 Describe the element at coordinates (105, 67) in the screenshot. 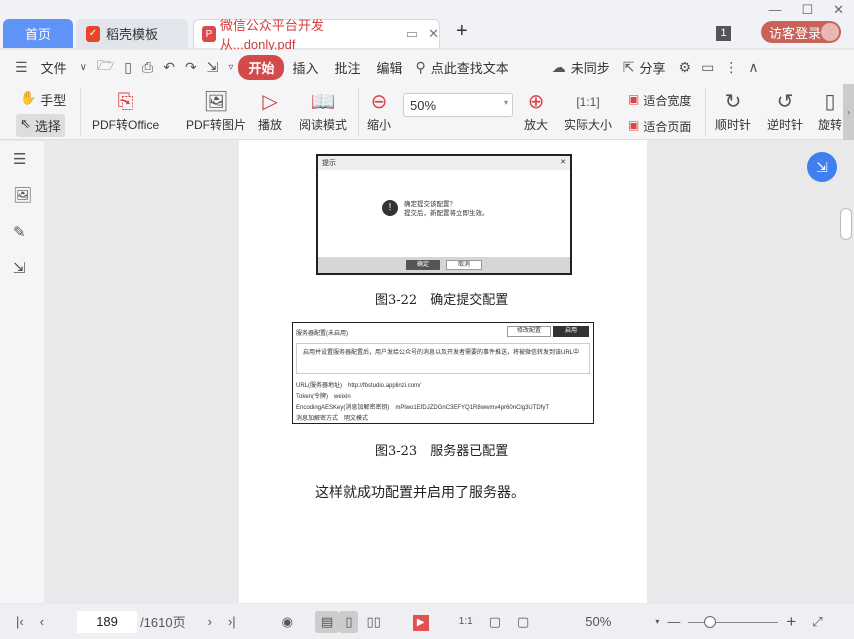

I see `open-icon: 🗁` at that location.